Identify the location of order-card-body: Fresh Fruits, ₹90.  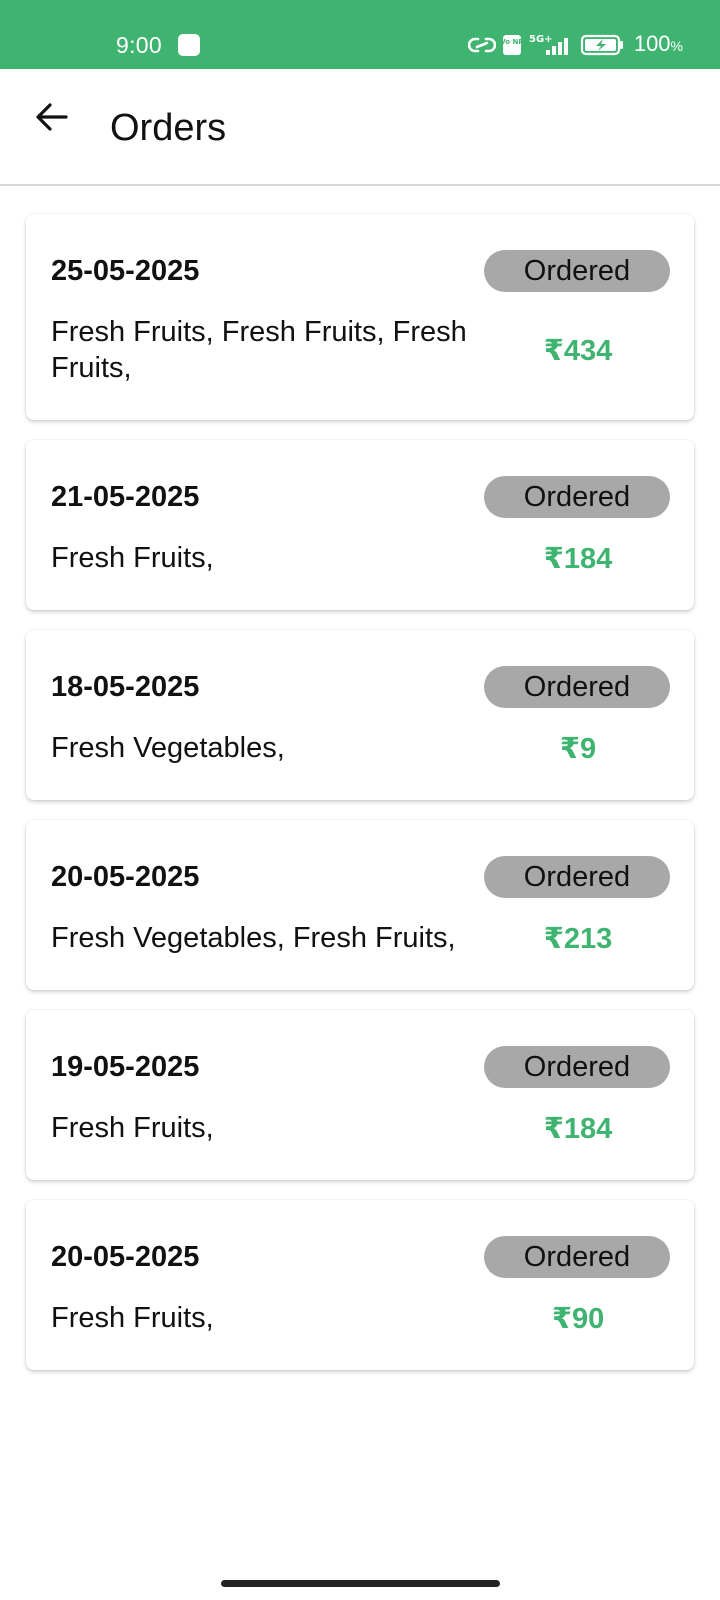
(360, 1318).